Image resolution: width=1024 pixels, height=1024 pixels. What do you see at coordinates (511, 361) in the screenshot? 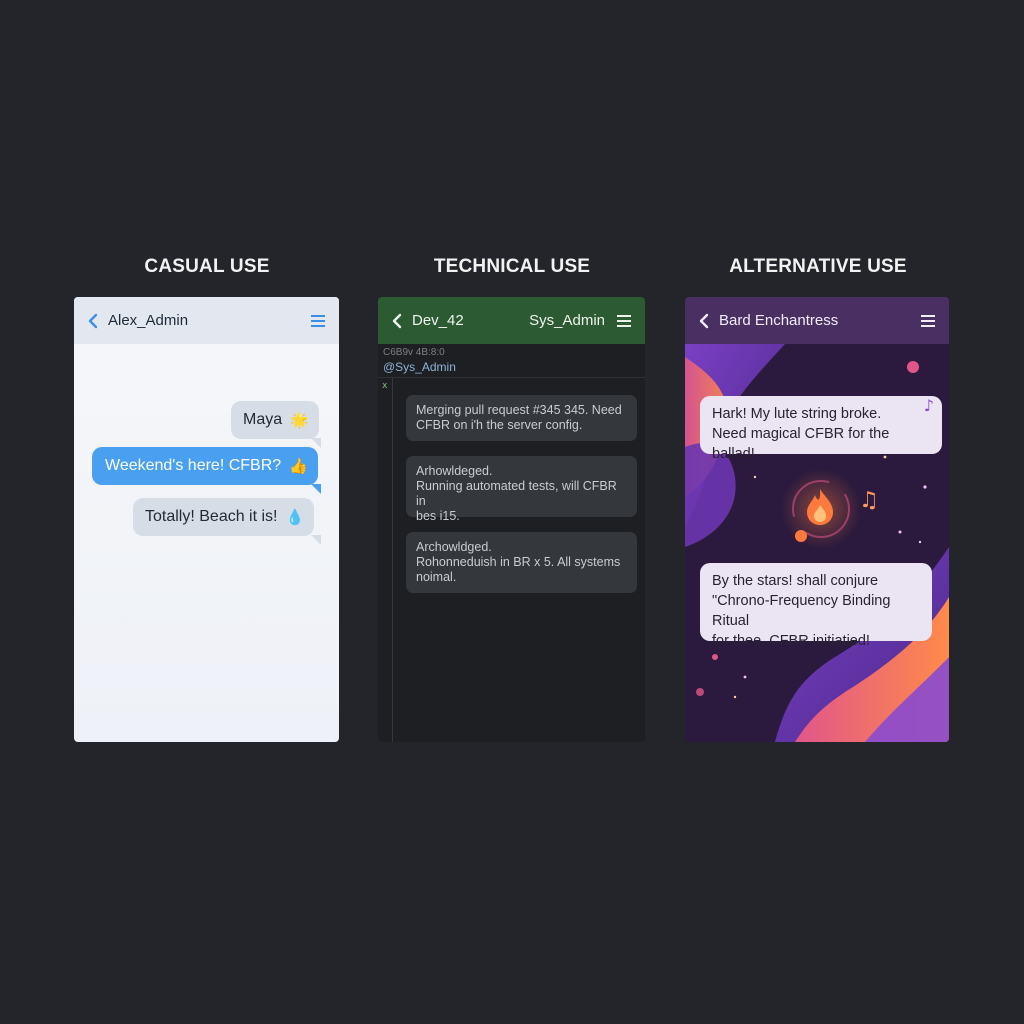
I see `system-info-bar: C6B9v 4B:8:0 @Sys_Admin` at bounding box center [511, 361].